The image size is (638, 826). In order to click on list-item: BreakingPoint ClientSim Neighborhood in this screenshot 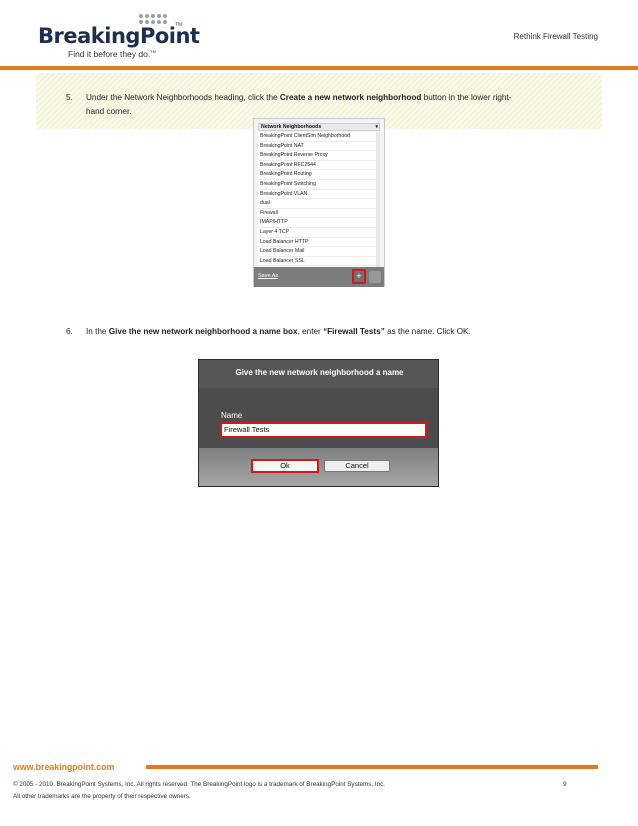, I will do `click(317, 137)`.